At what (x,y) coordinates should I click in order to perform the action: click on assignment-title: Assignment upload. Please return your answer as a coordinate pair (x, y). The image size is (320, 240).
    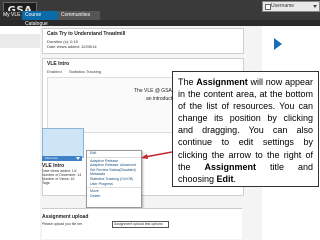
    Looking at the image, I should click on (65, 217).